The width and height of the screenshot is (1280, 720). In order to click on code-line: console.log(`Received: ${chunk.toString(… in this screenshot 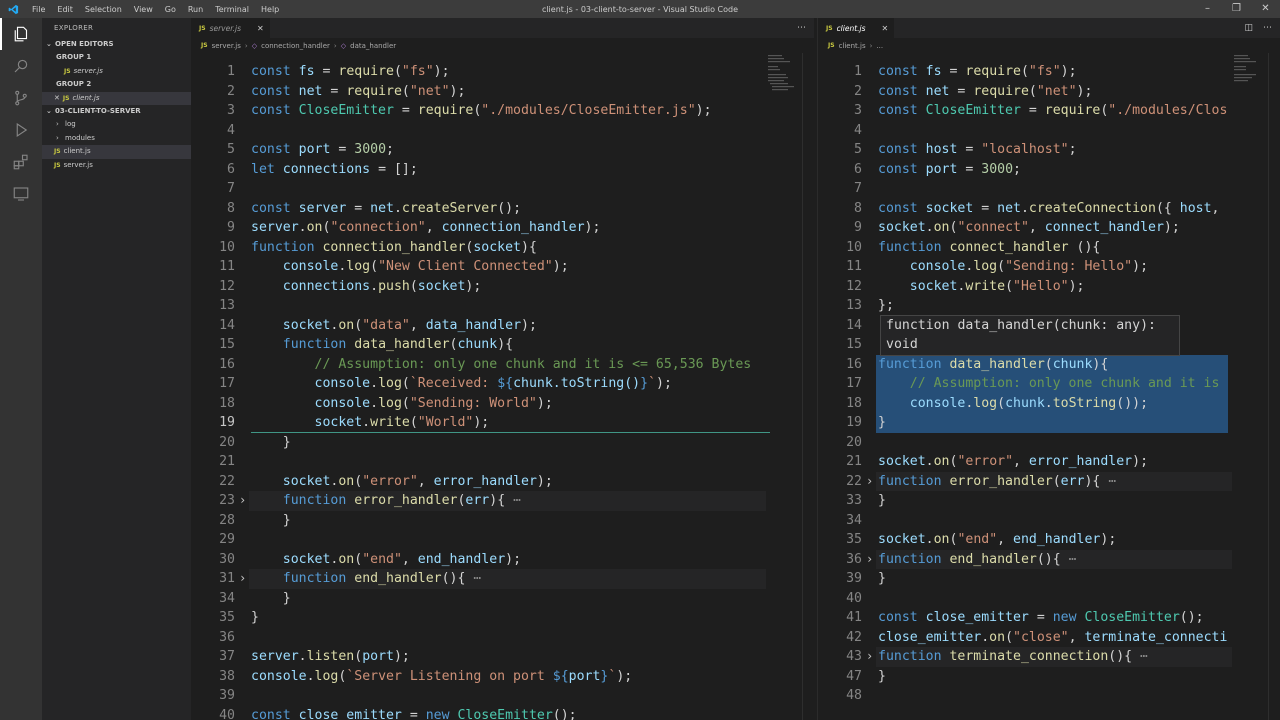, I will do `click(461, 384)`.